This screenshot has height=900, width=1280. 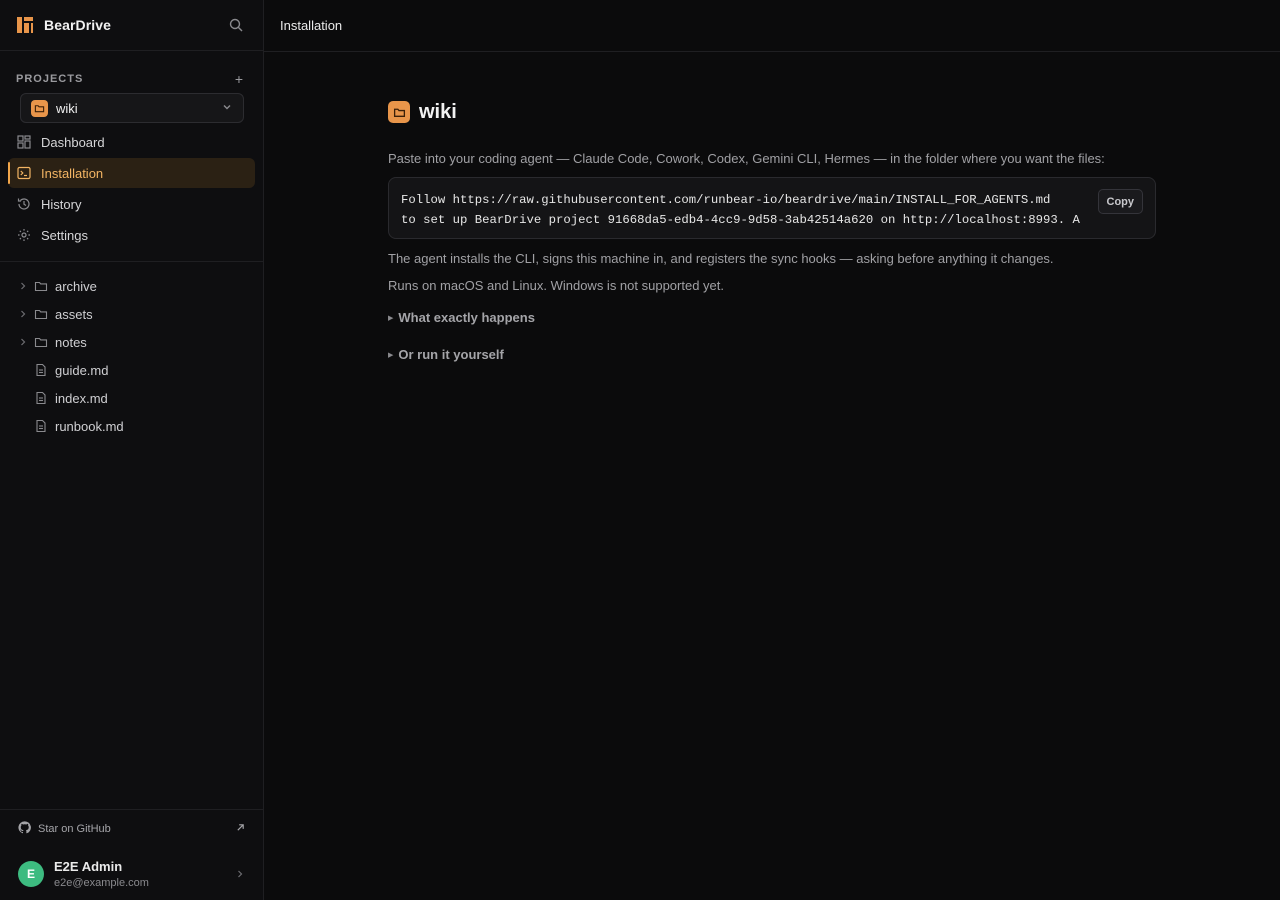 What do you see at coordinates (240, 829) in the screenshot?
I see `external-link-icon` at bounding box center [240, 829].